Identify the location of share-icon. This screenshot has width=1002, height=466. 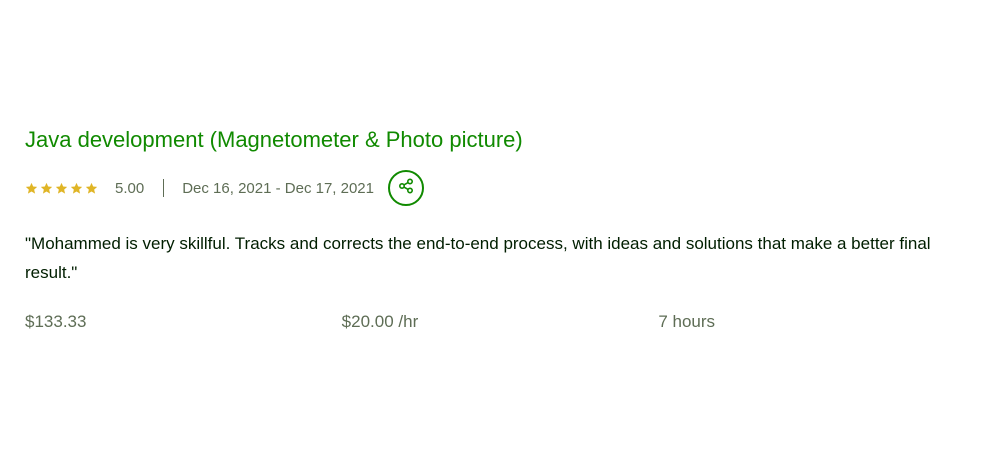
(406, 188).